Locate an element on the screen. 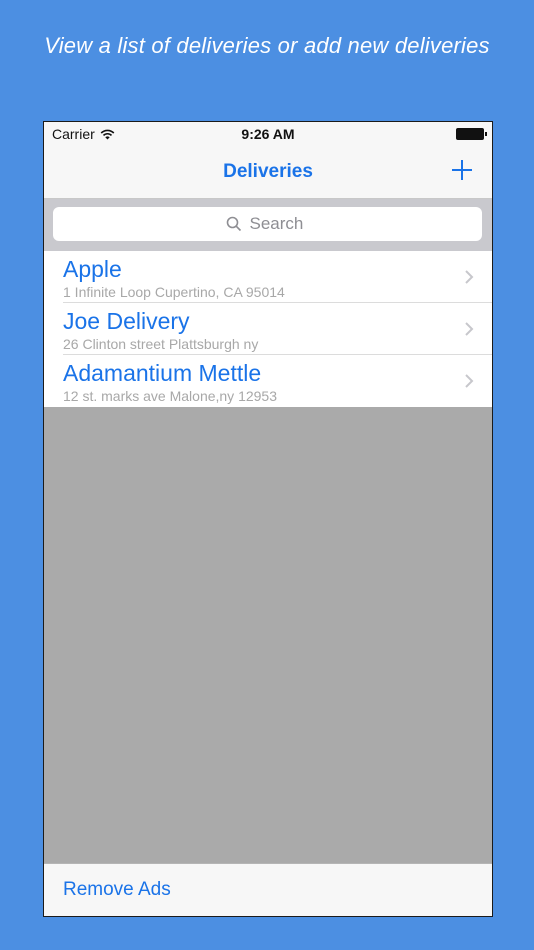  page-title: Deliveries is located at coordinates (268, 171).